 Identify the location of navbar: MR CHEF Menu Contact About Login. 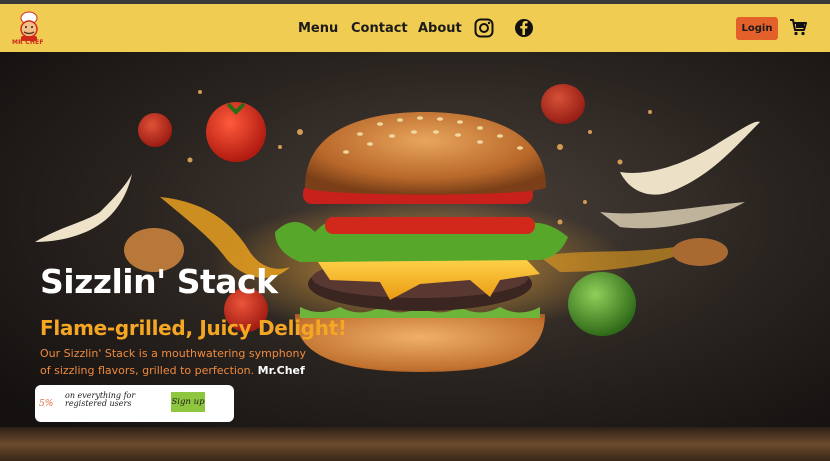
(415, 28).